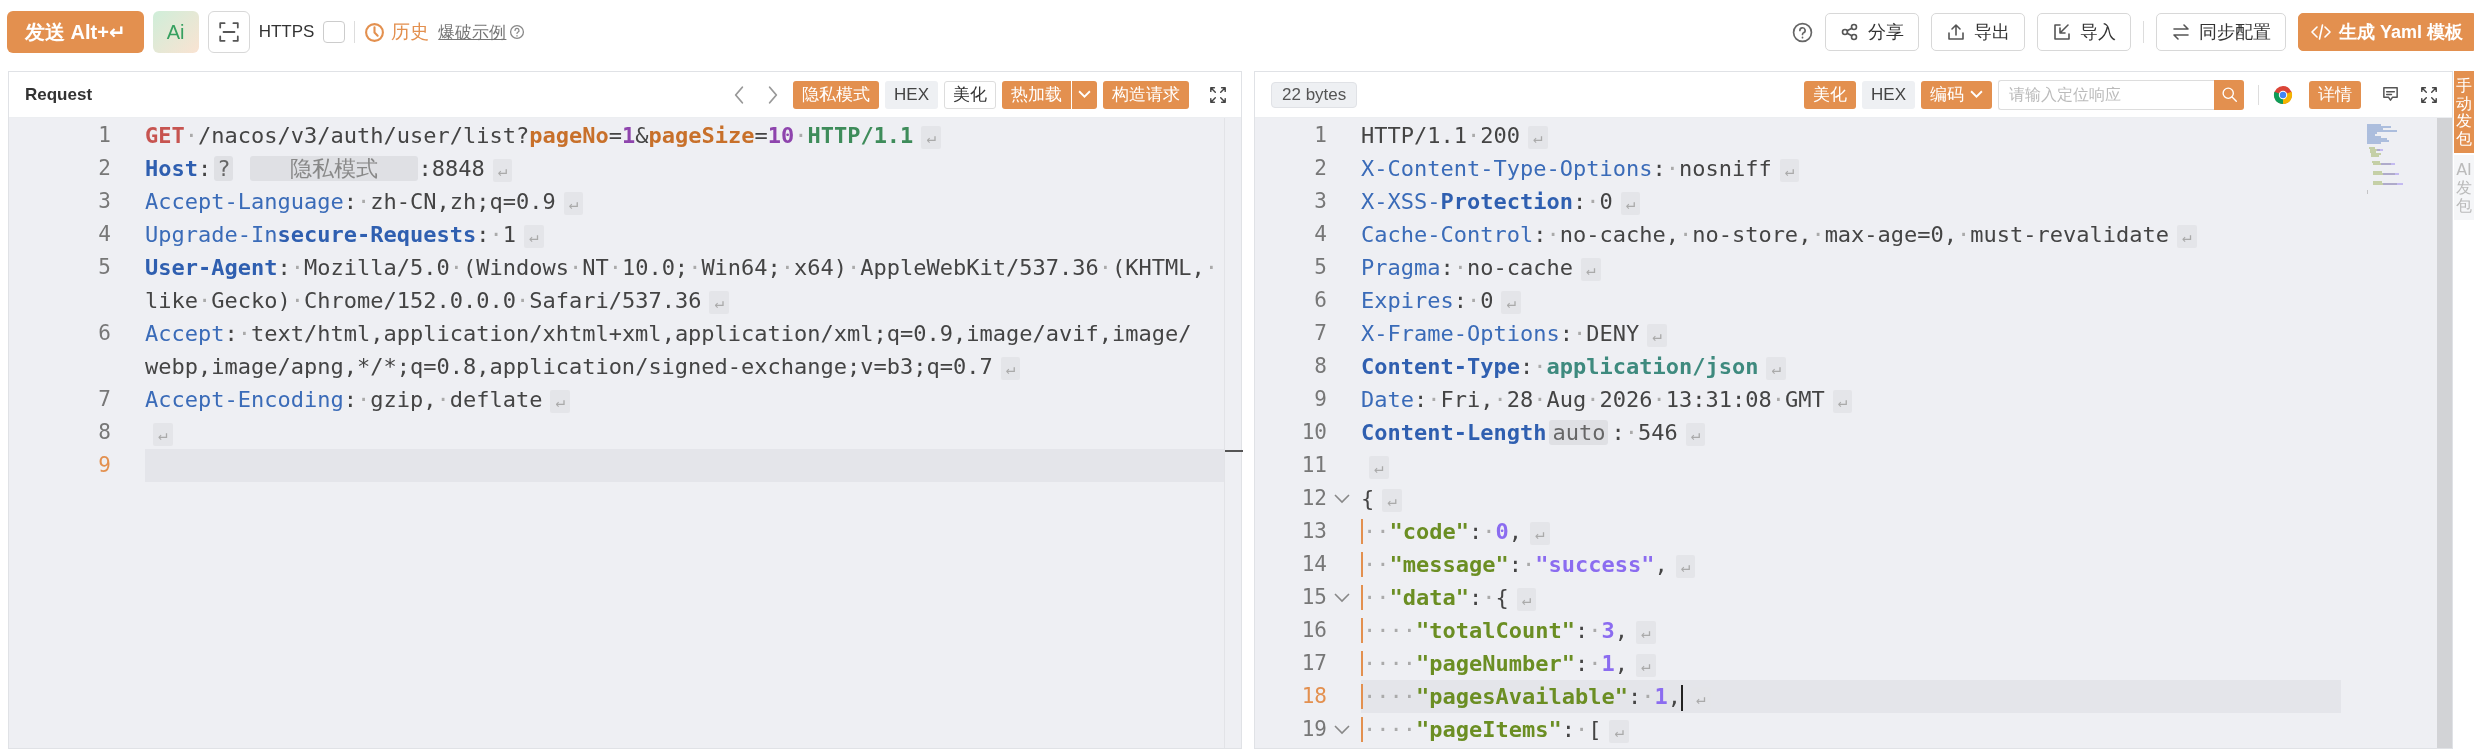  I want to click on panel-title: Request, so click(59, 94).